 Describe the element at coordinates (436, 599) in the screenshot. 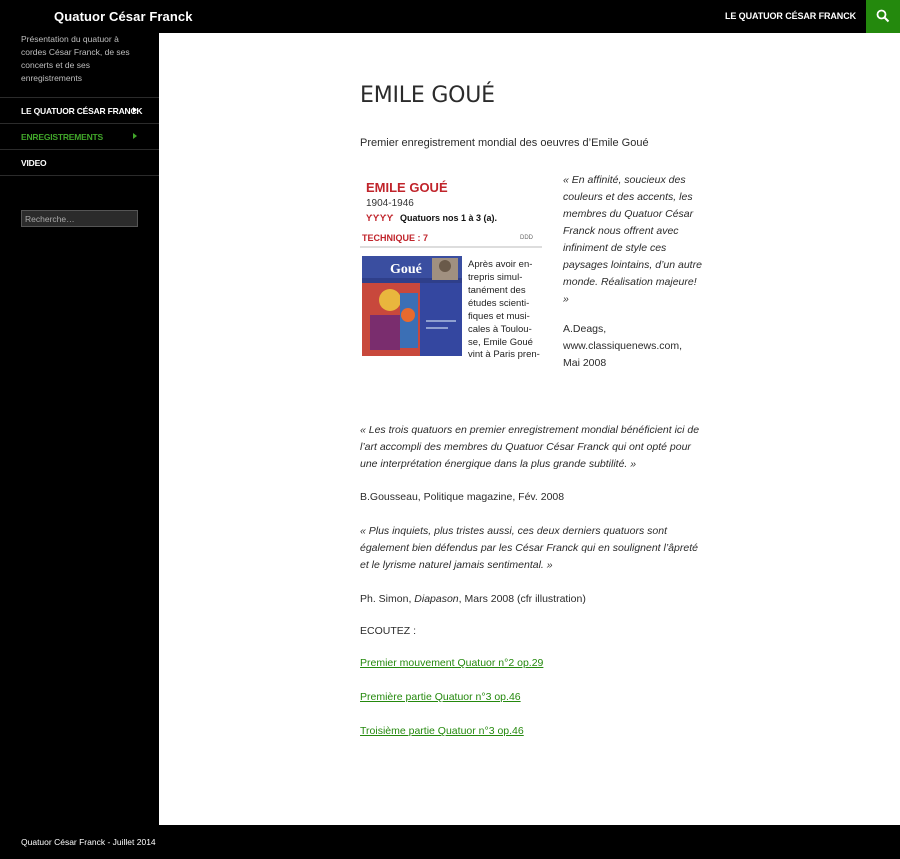

I see `credit-magazine: Diapason` at that location.